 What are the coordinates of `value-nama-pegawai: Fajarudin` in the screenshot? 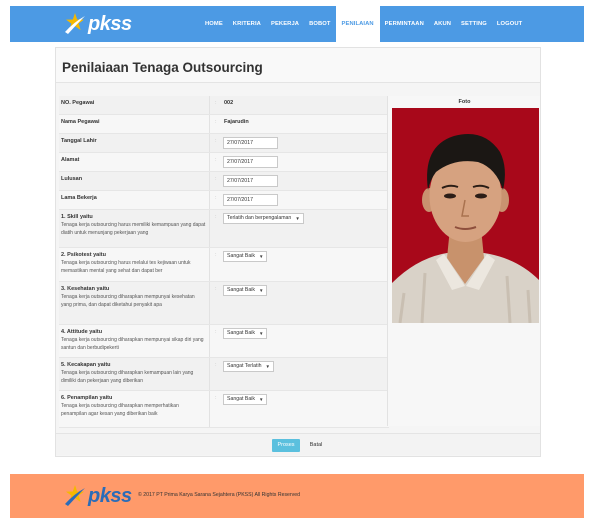 It's located at (236, 122).